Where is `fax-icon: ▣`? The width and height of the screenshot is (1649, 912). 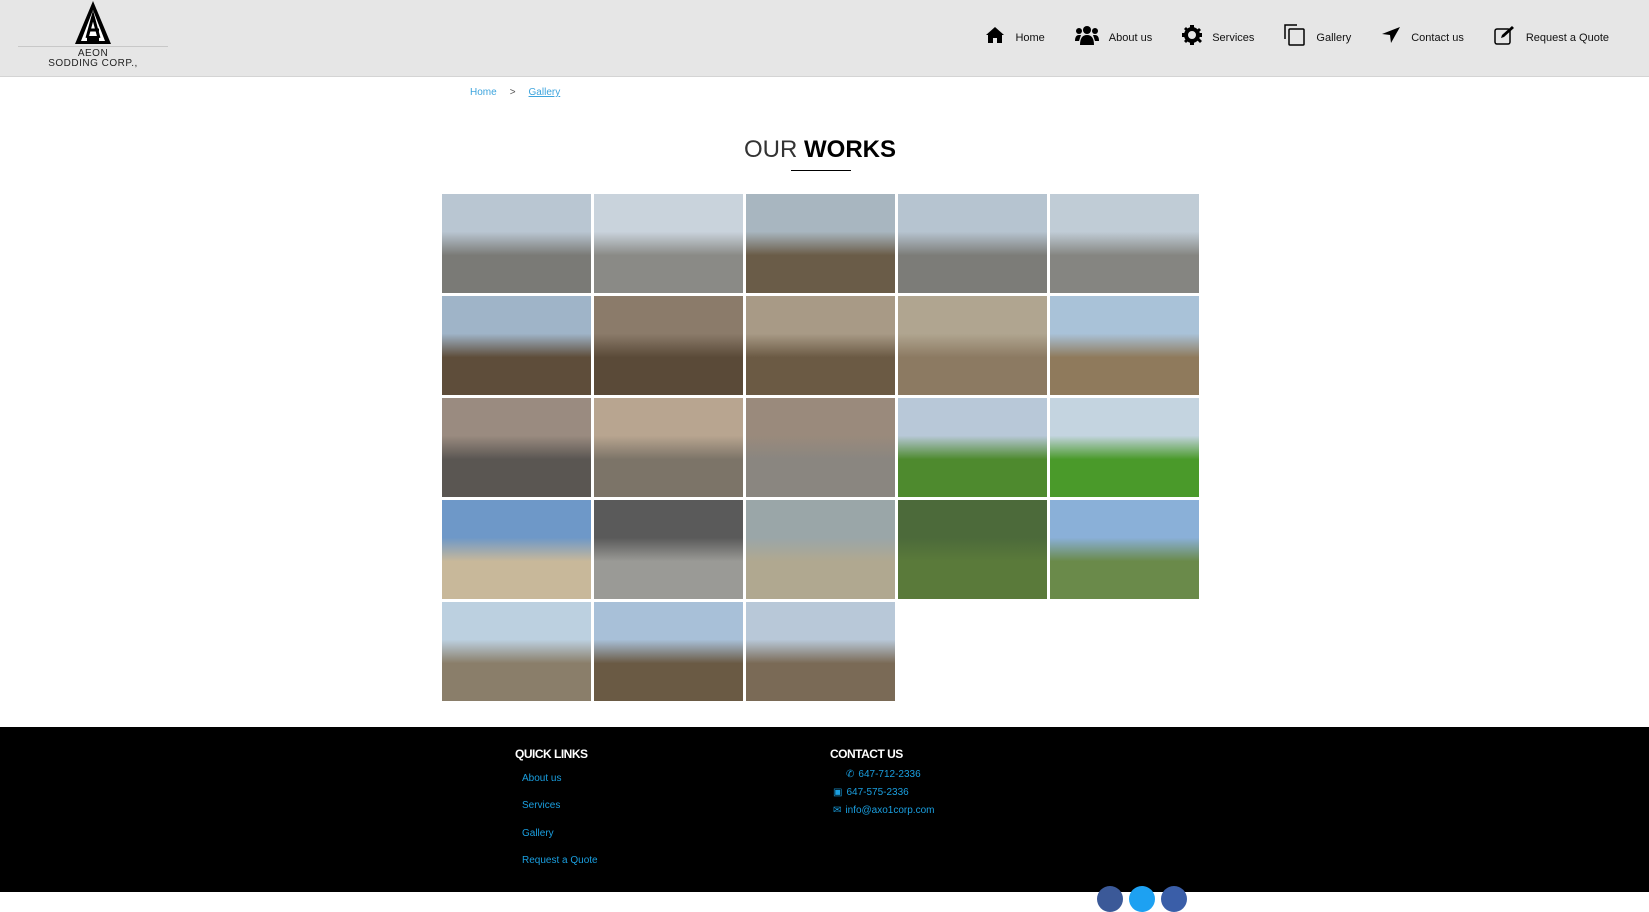
fax-icon: ▣ is located at coordinates (838, 792).